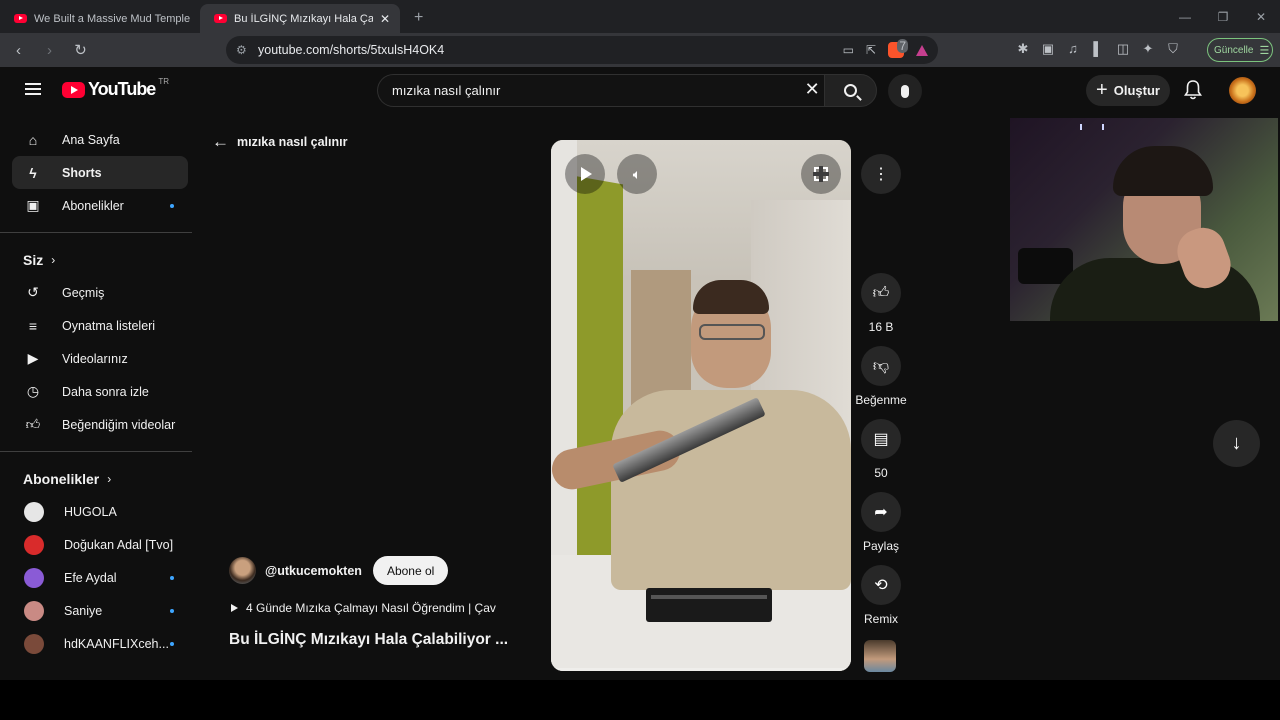  Describe the element at coordinates (1173, 49) in the screenshot. I see `vpn-icon: ⛉` at that location.